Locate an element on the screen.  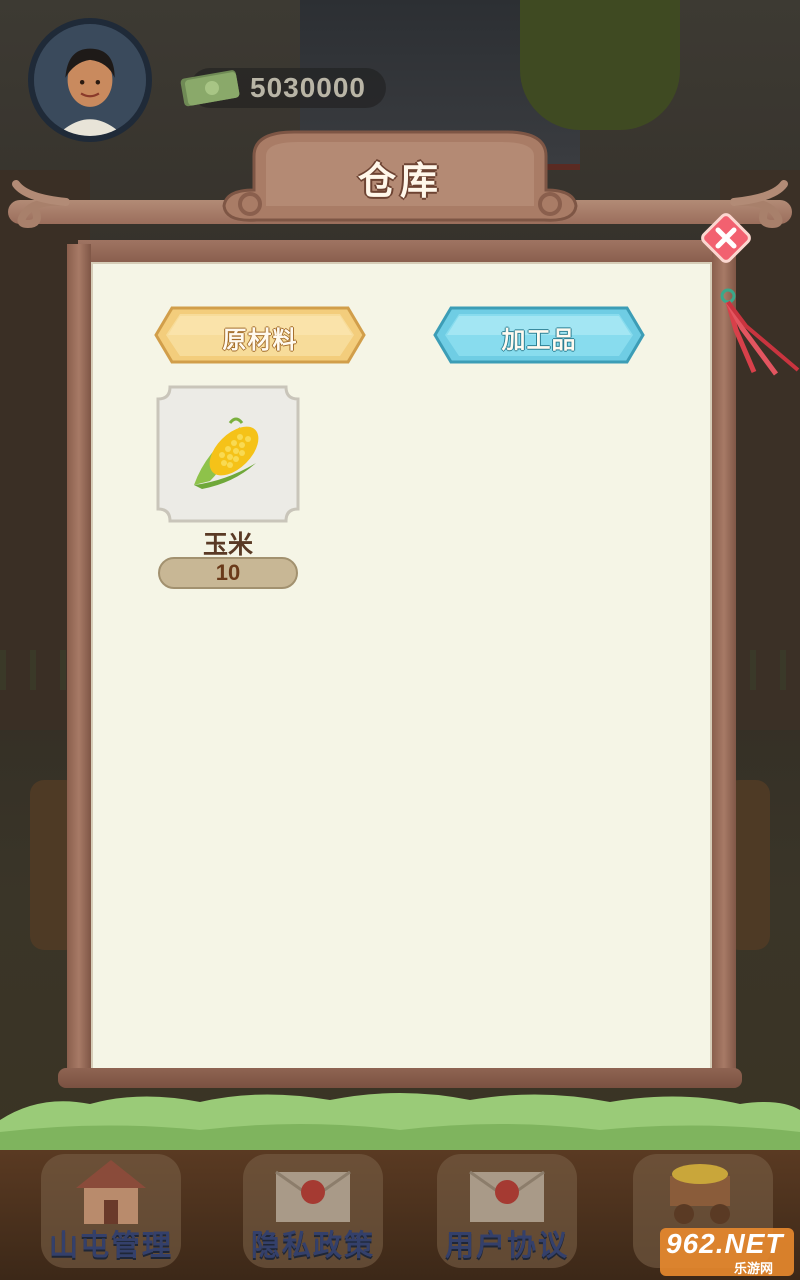
tab-processed-goods: 加工品 is located at coordinates (539, 335).